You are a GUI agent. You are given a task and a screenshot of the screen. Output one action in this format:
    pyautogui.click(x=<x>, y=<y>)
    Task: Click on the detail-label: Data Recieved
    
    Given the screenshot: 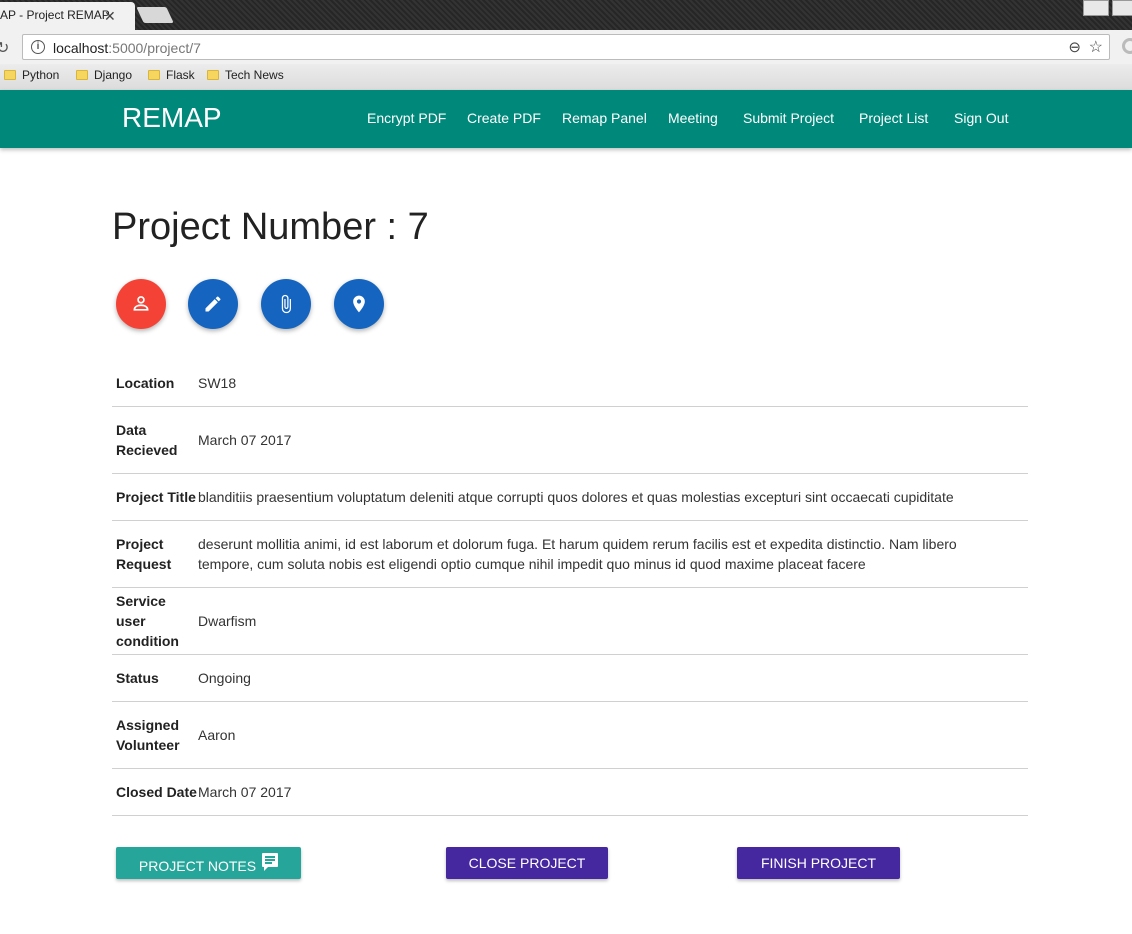 What is the action you would take?
    pyautogui.click(x=147, y=440)
    